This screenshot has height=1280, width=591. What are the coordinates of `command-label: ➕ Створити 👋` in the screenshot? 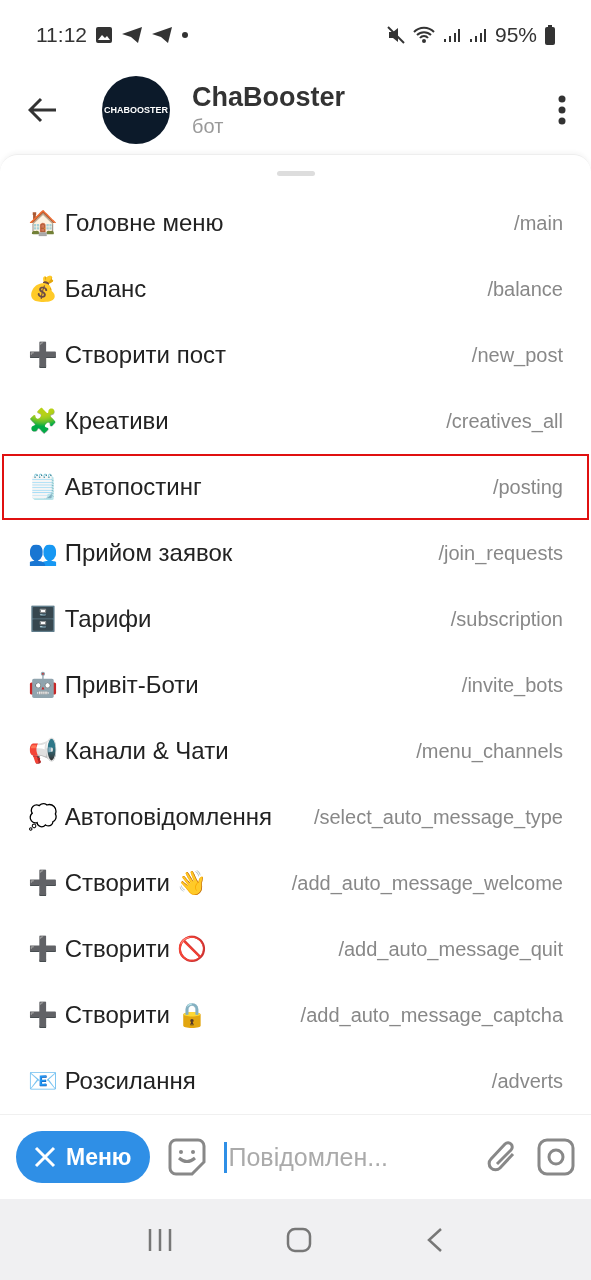 It's located at (118, 883).